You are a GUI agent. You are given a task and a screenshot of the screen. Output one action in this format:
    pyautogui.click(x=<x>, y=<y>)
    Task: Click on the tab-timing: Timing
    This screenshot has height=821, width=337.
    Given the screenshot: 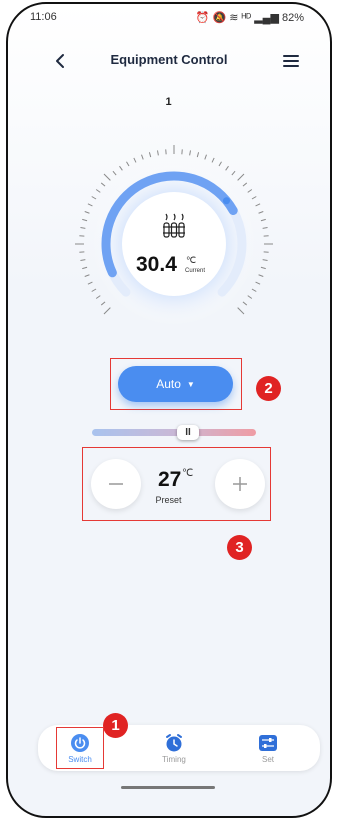 What is the action you would take?
    pyautogui.click(x=174, y=748)
    